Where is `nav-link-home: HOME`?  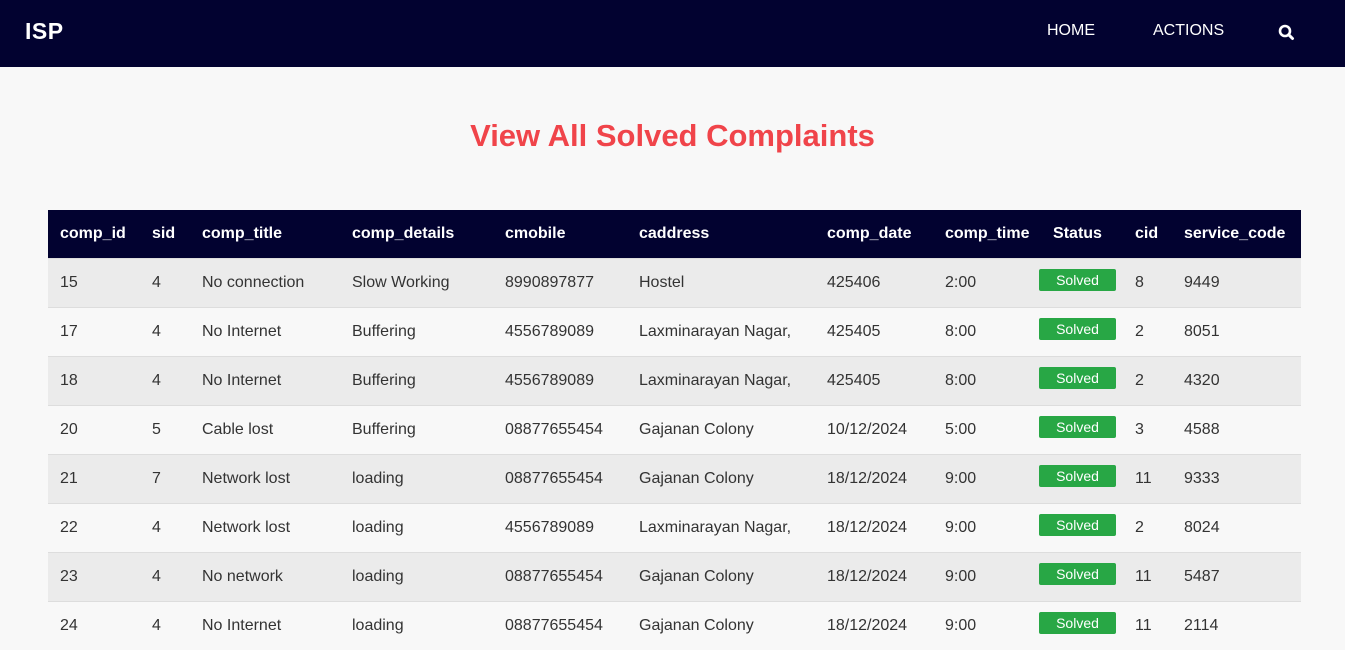
nav-link-home: HOME is located at coordinates (1071, 31).